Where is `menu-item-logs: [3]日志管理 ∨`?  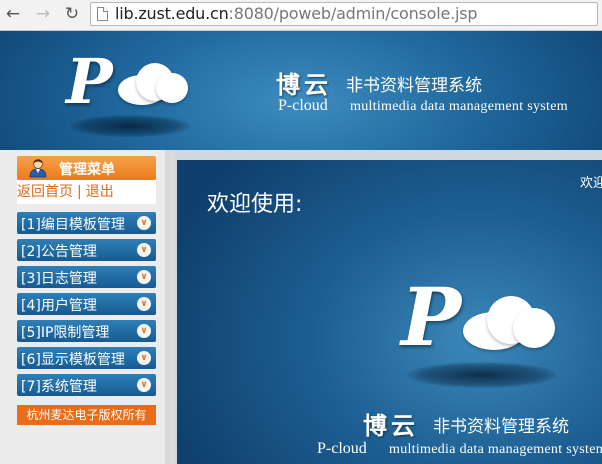 menu-item-logs: [3]日志管理 ∨ is located at coordinates (86, 277).